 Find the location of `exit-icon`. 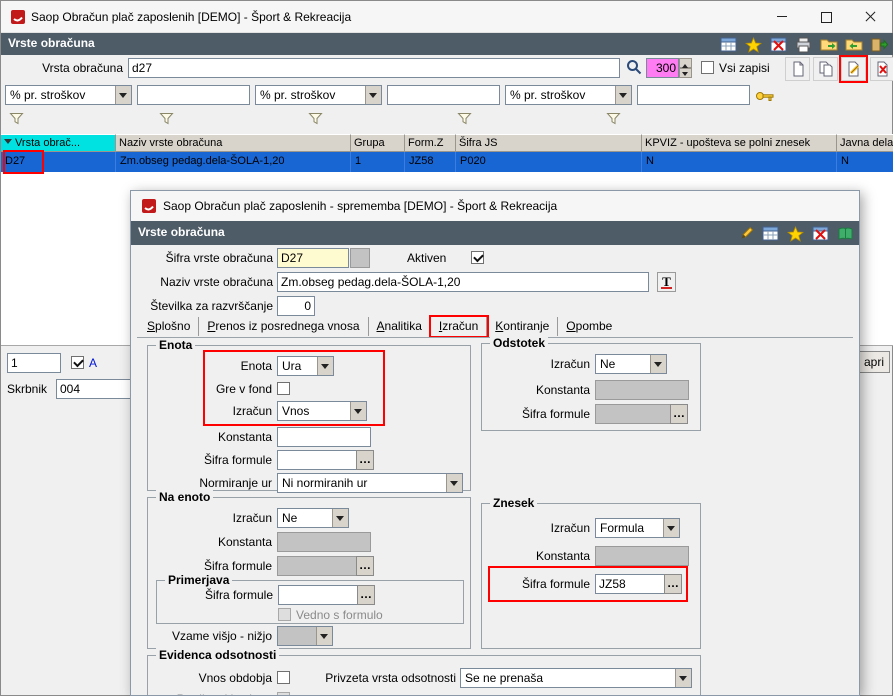

exit-icon is located at coordinates (878, 44).